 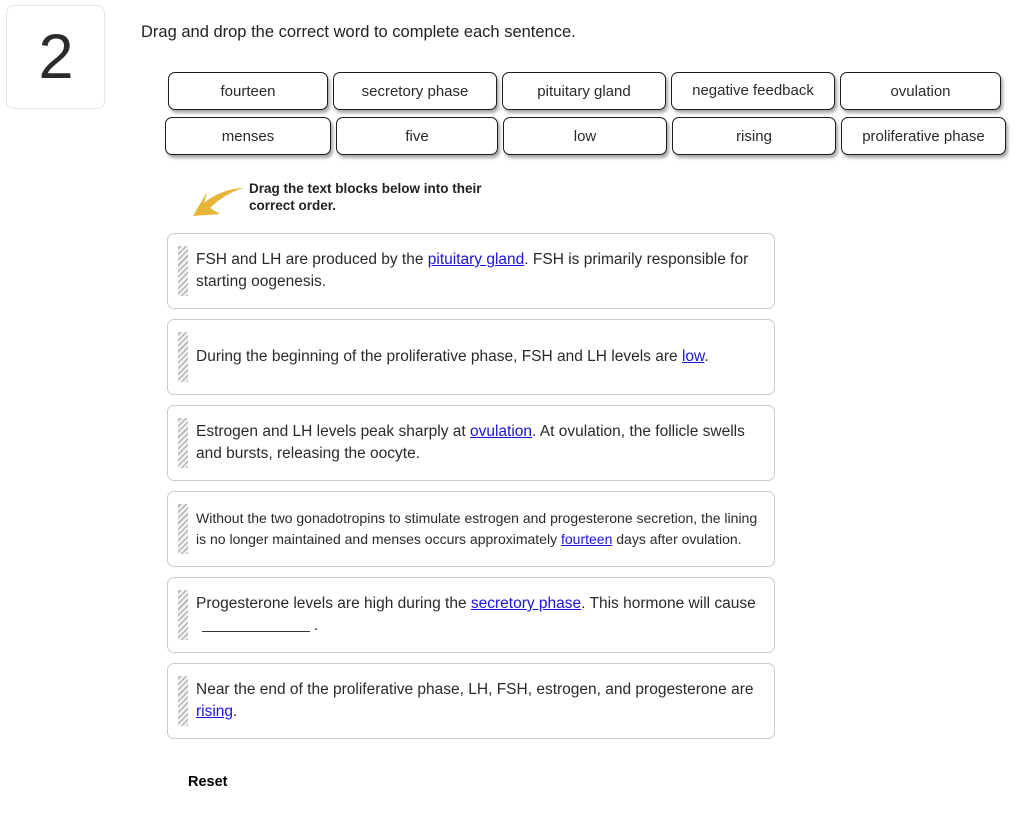 I want to click on dropped-word: rising, so click(x=214, y=711).